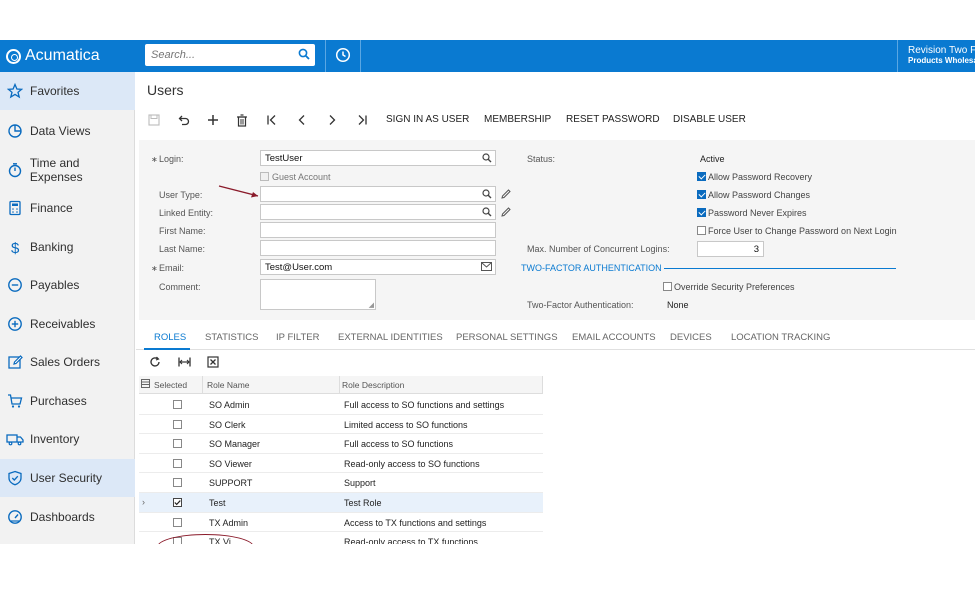  I want to click on tfa-value: None, so click(678, 305).